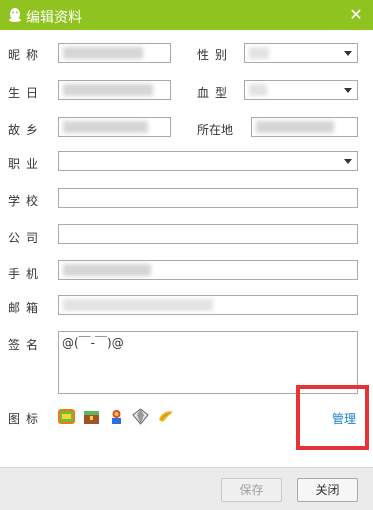 The height and width of the screenshot is (510, 373). Describe the element at coordinates (66, 416) in the screenshot. I see `svip-icon` at that location.